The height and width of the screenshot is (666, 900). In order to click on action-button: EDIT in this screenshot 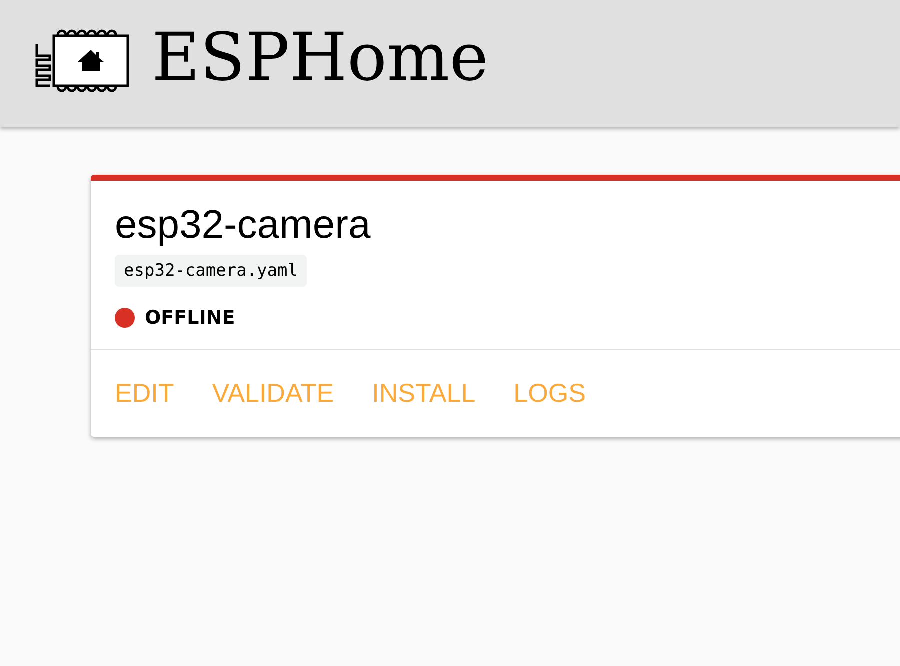, I will do `click(144, 393)`.